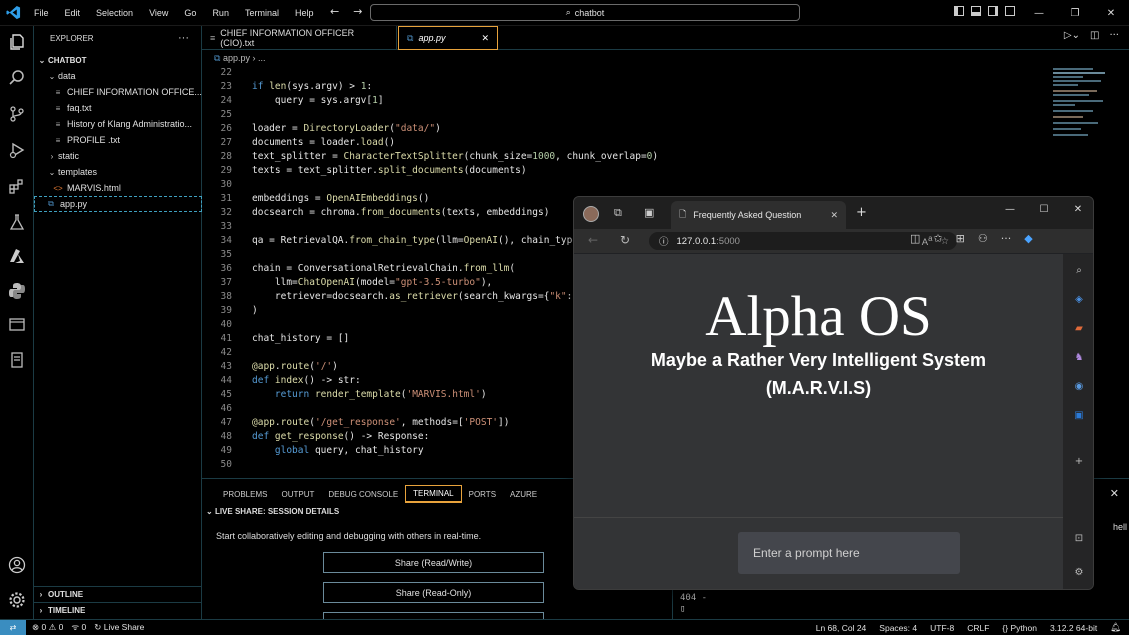  Describe the element at coordinates (118, 156) in the screenshot. I see `tree-item-static: › static` at that location.